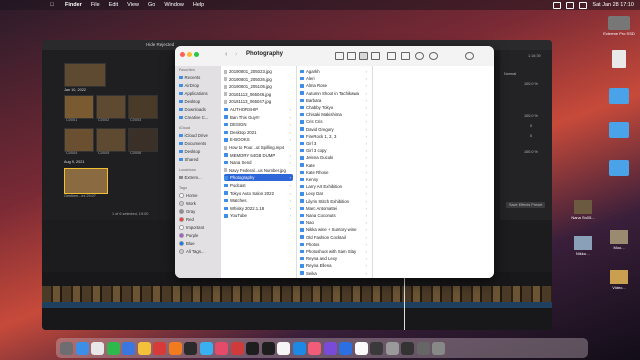  Describe the element at coordinates (188, 235) in the screenshot. I see `sidebar-tag-item: Purple` at that location.